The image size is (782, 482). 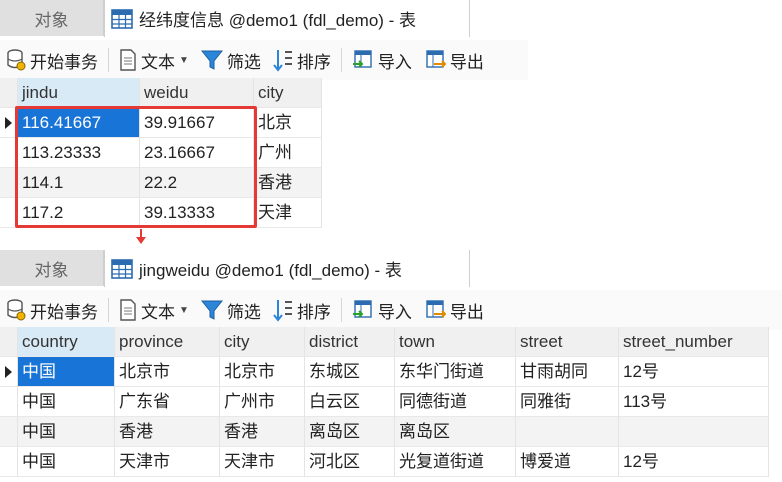 What do you see at coordinates (288, 153) in the screenshot?
I see `table-cell: 广州` at bounding box center [288, 153].